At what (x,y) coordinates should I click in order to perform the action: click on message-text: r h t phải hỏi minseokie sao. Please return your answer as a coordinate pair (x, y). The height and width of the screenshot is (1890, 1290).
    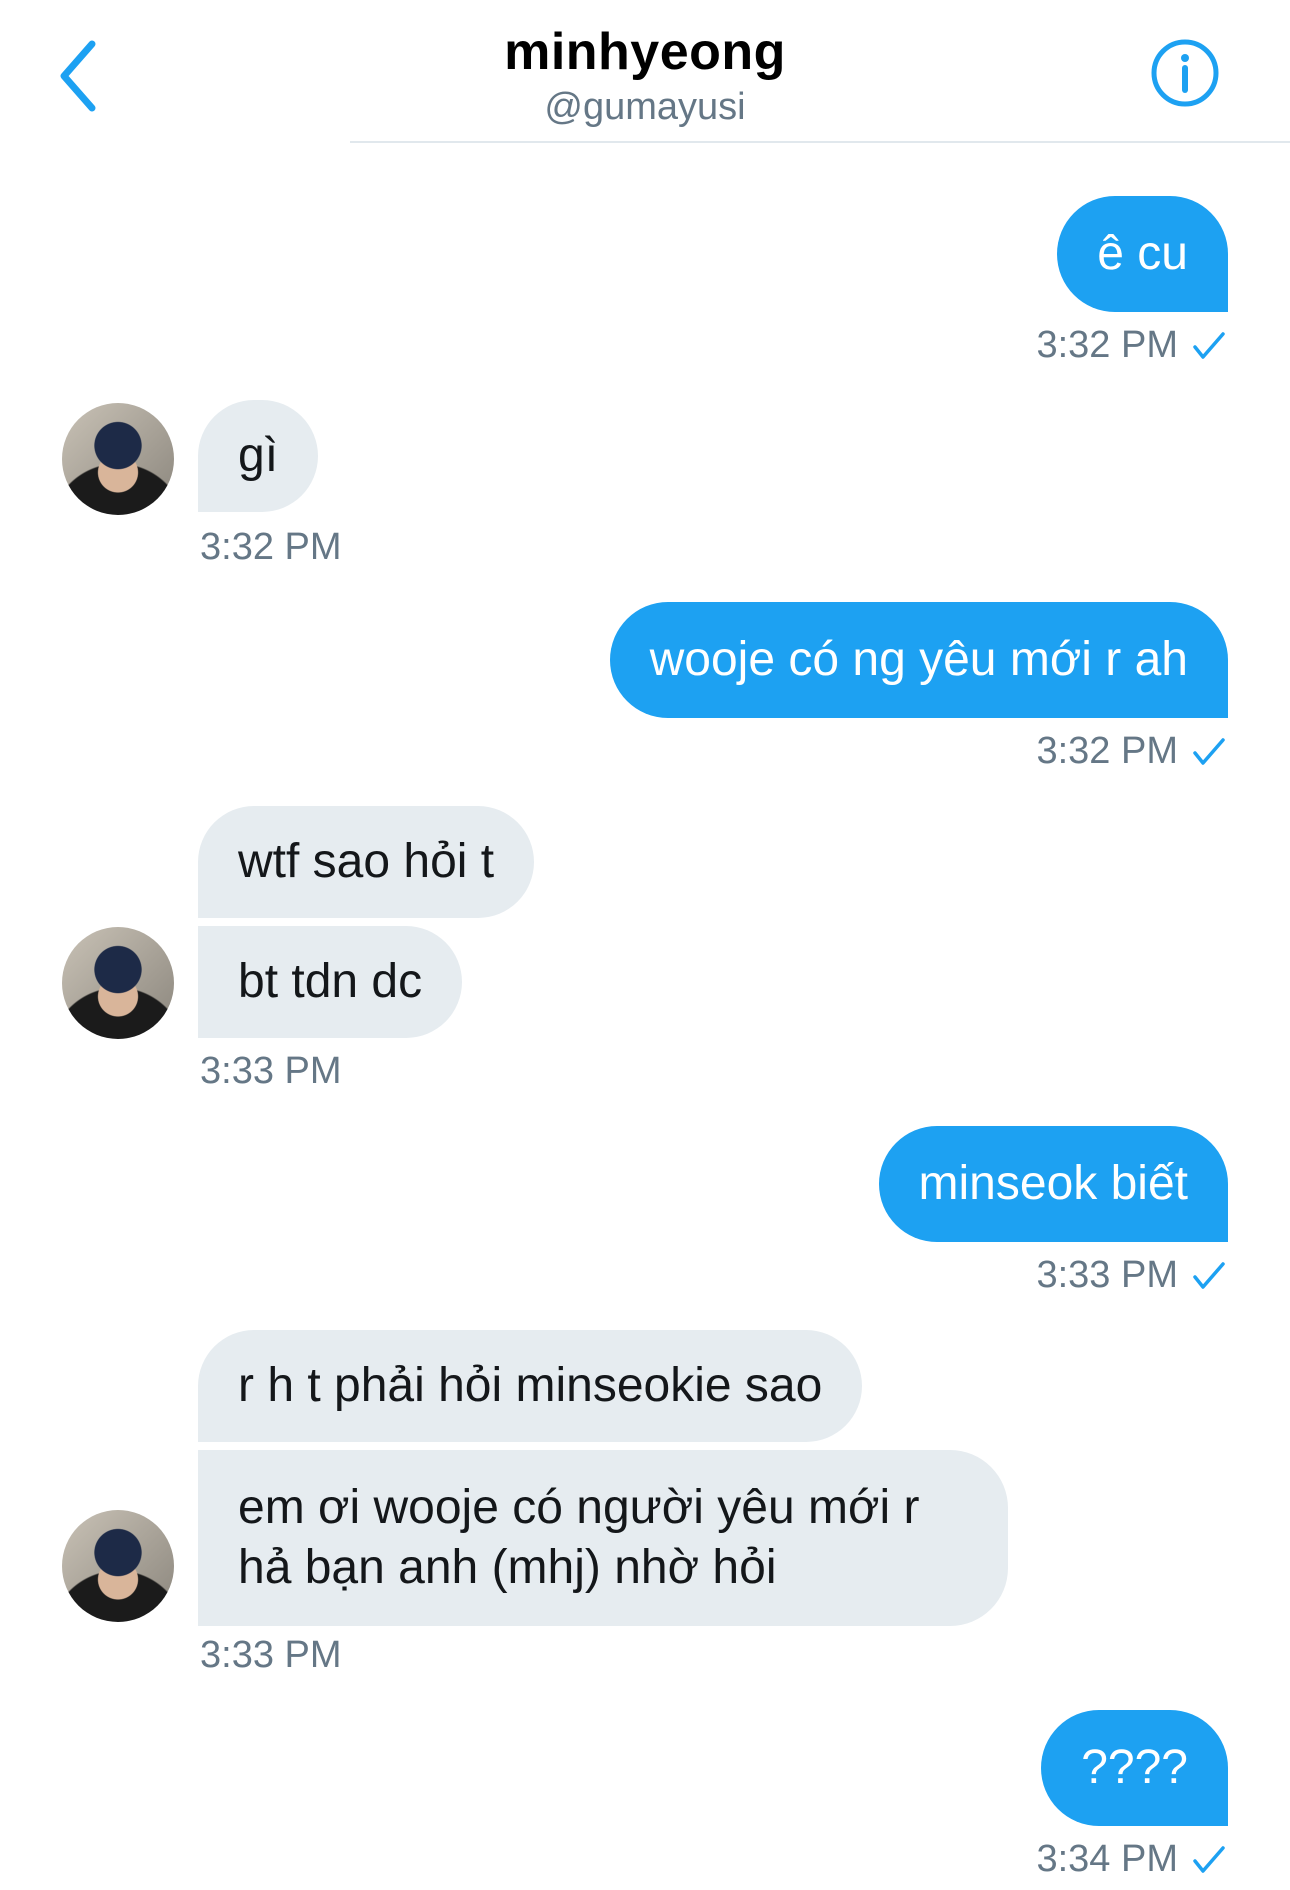
    Looking at the image, I should click on (530, 1385).